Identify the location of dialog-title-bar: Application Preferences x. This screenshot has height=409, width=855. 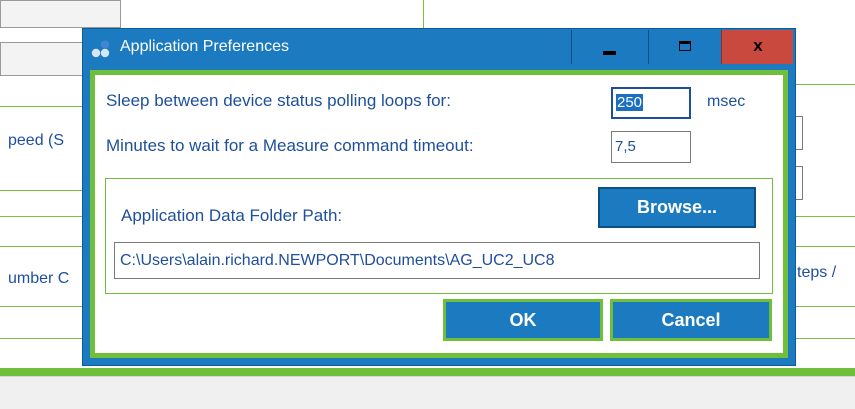
(439, 47).